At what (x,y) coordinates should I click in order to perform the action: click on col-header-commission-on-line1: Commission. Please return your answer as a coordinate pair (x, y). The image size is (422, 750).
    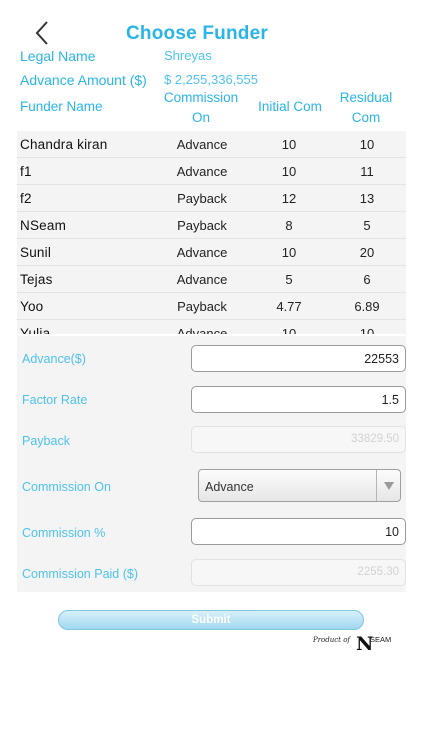
    Looking at the image, I should click on (201, 97).